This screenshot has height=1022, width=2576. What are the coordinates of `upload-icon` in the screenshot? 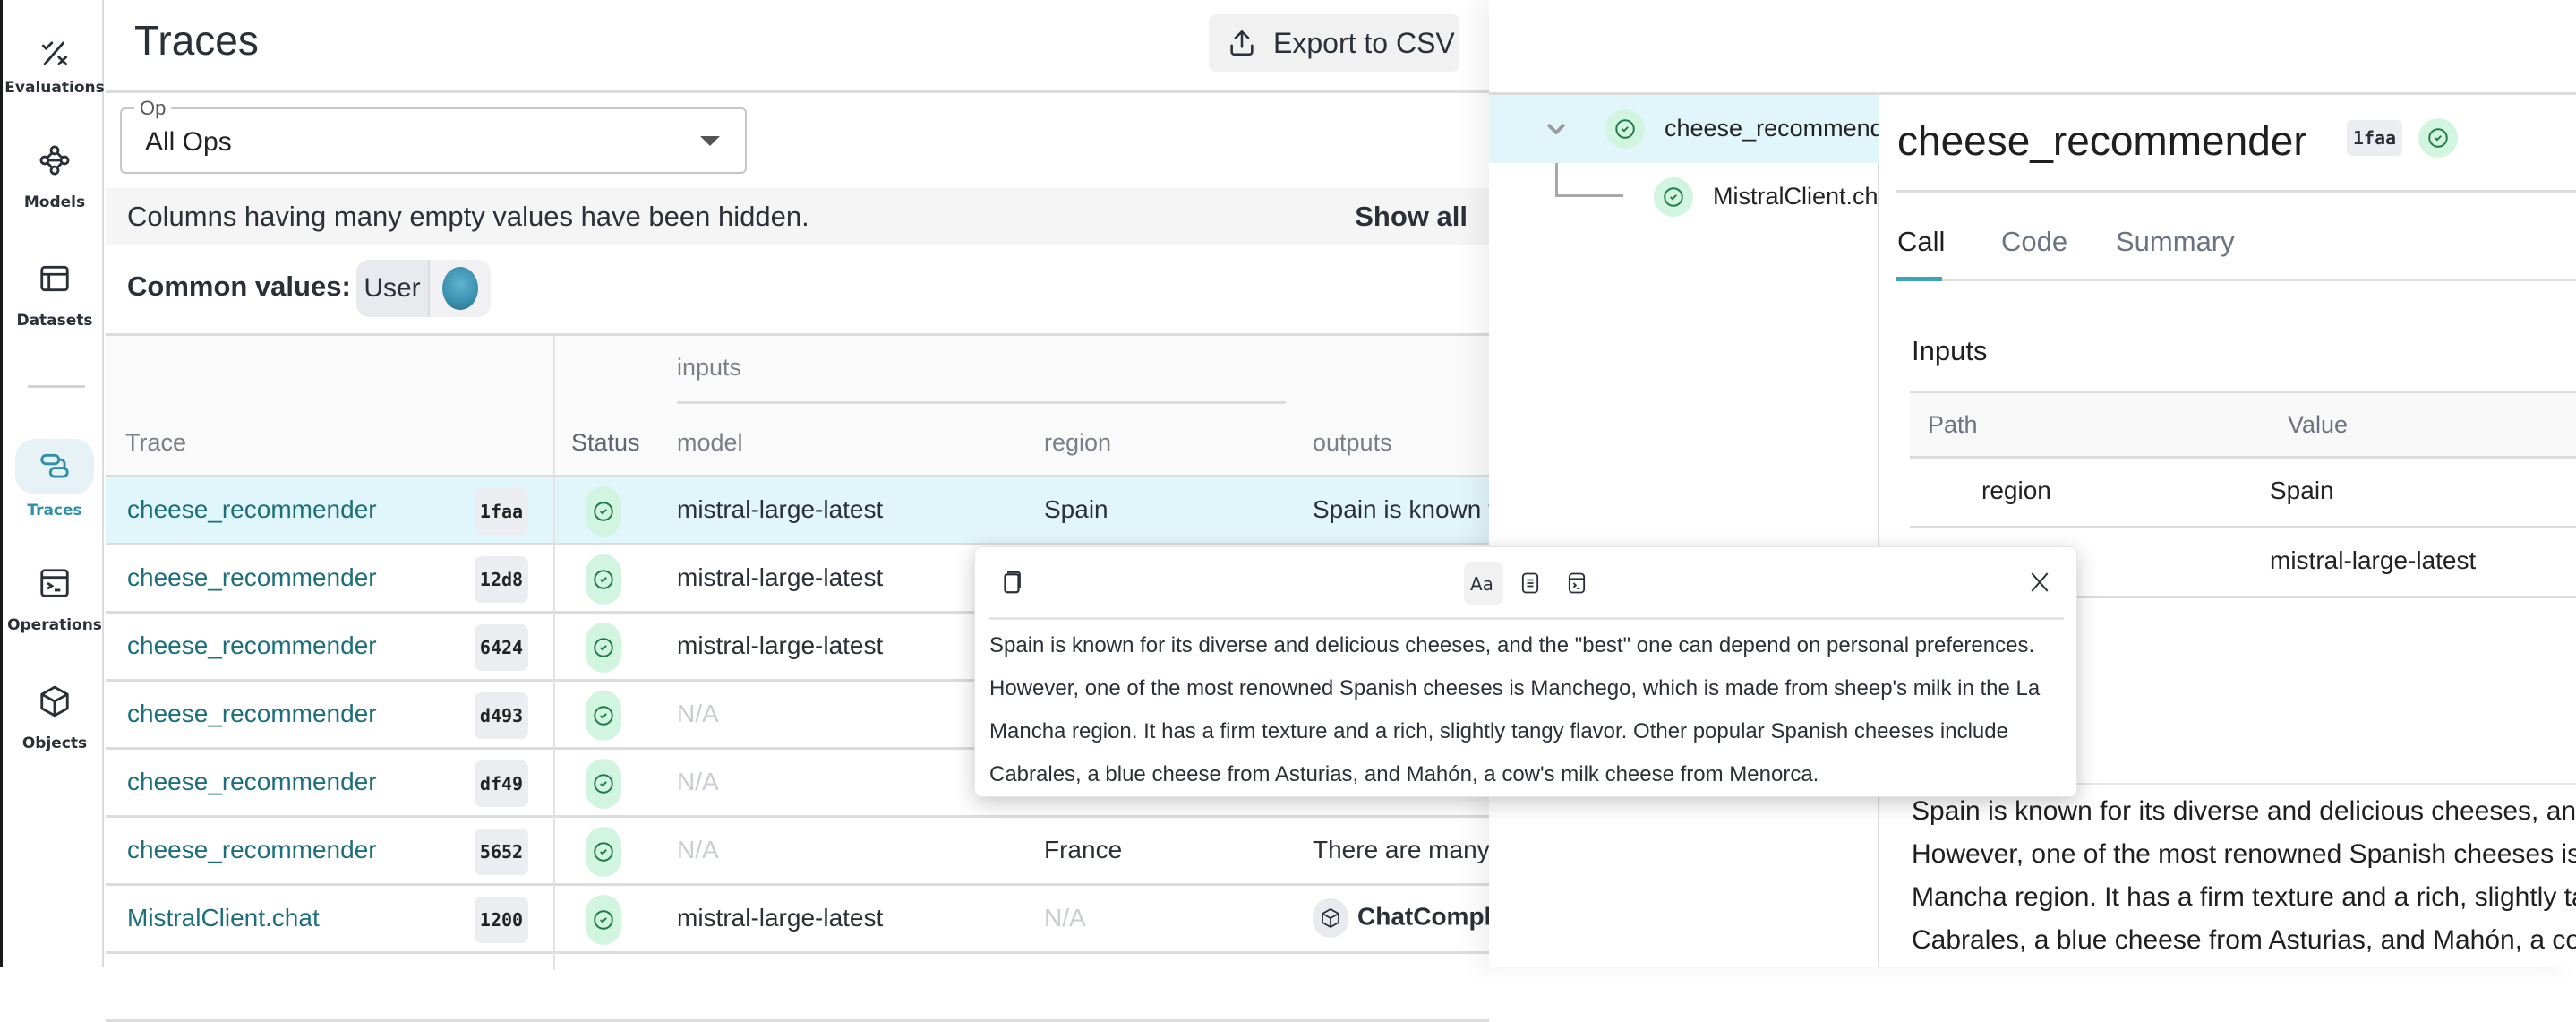 It's located at (1242, 43).